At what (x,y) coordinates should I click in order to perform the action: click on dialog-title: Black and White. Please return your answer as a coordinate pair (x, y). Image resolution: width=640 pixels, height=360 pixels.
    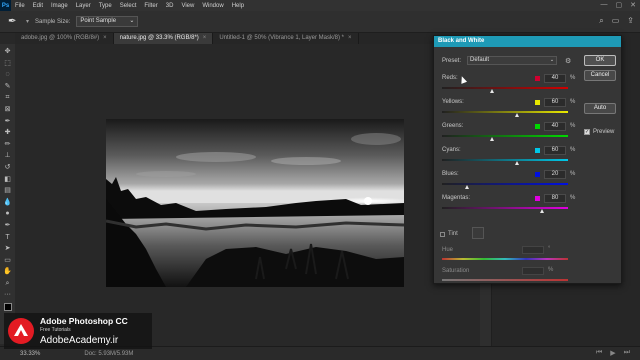
    Looking at the image, I should click on (527, 41).